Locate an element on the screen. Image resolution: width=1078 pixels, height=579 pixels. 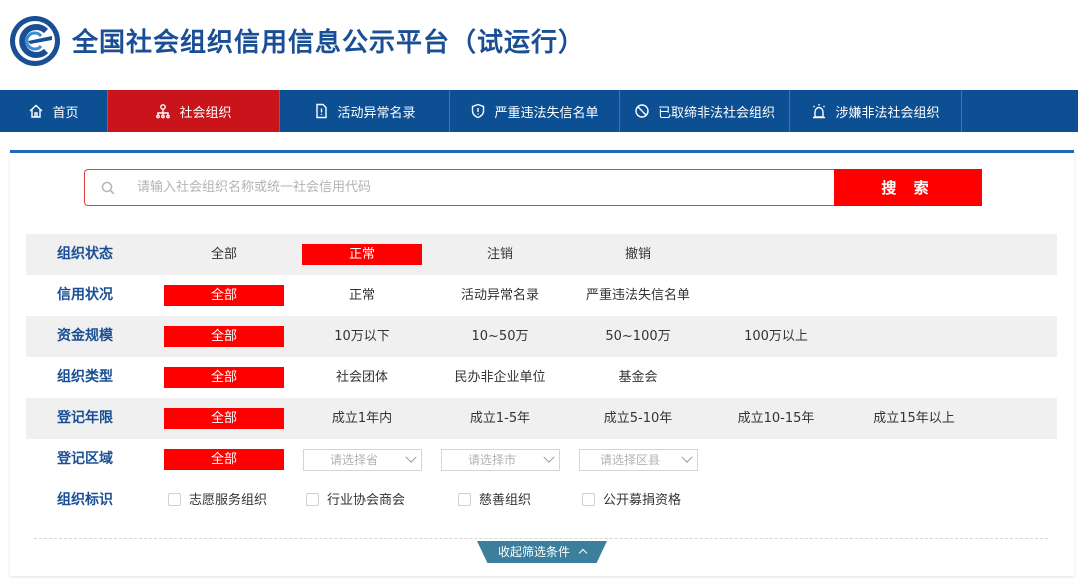
collapse-filters-label: 收起筛选条件 is located at coordinates (533, 552).